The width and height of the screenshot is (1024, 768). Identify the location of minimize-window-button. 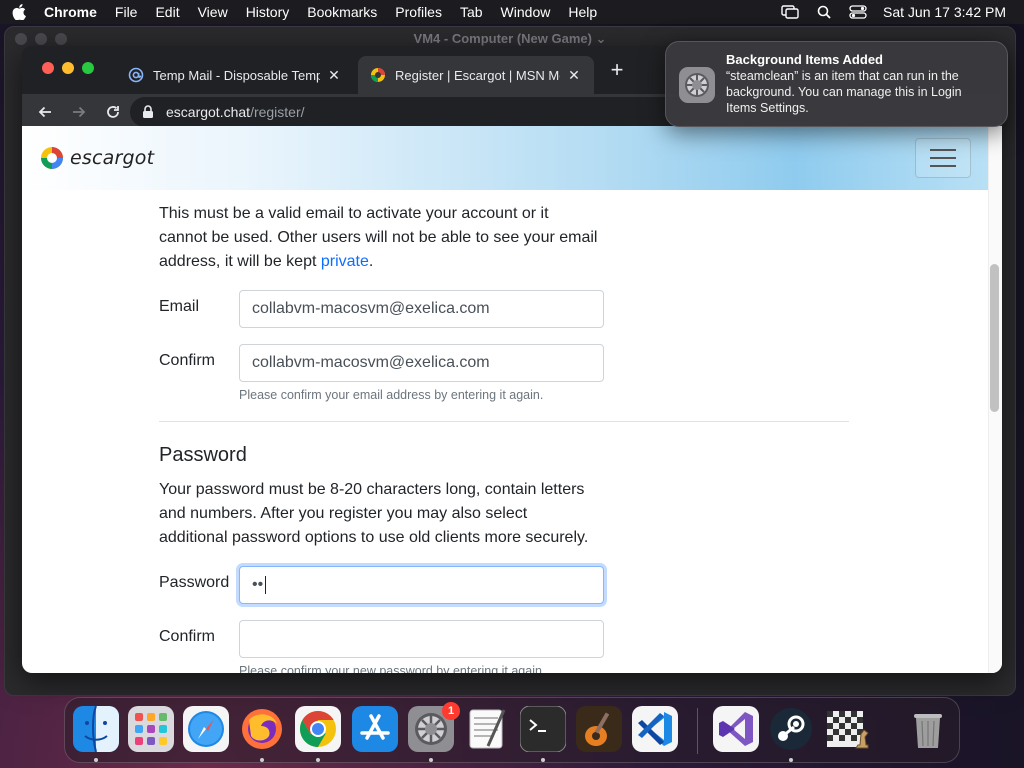
(68, 68).